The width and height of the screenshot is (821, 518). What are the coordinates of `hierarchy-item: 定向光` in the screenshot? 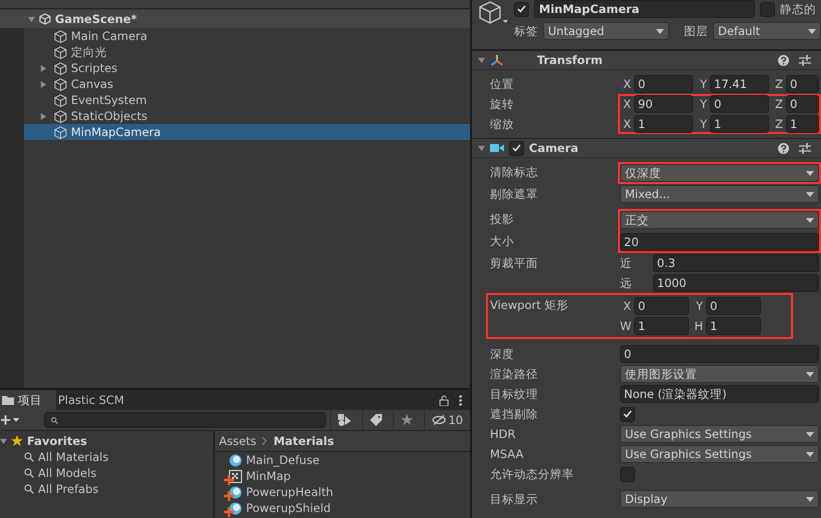 It's located at (247, 52).